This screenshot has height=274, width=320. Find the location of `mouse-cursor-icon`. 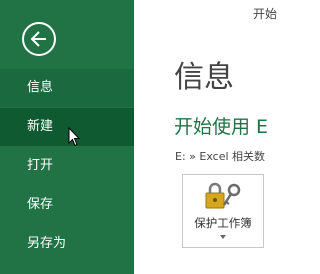

mouse-cursor-icon is located at coordinates (74, 137).